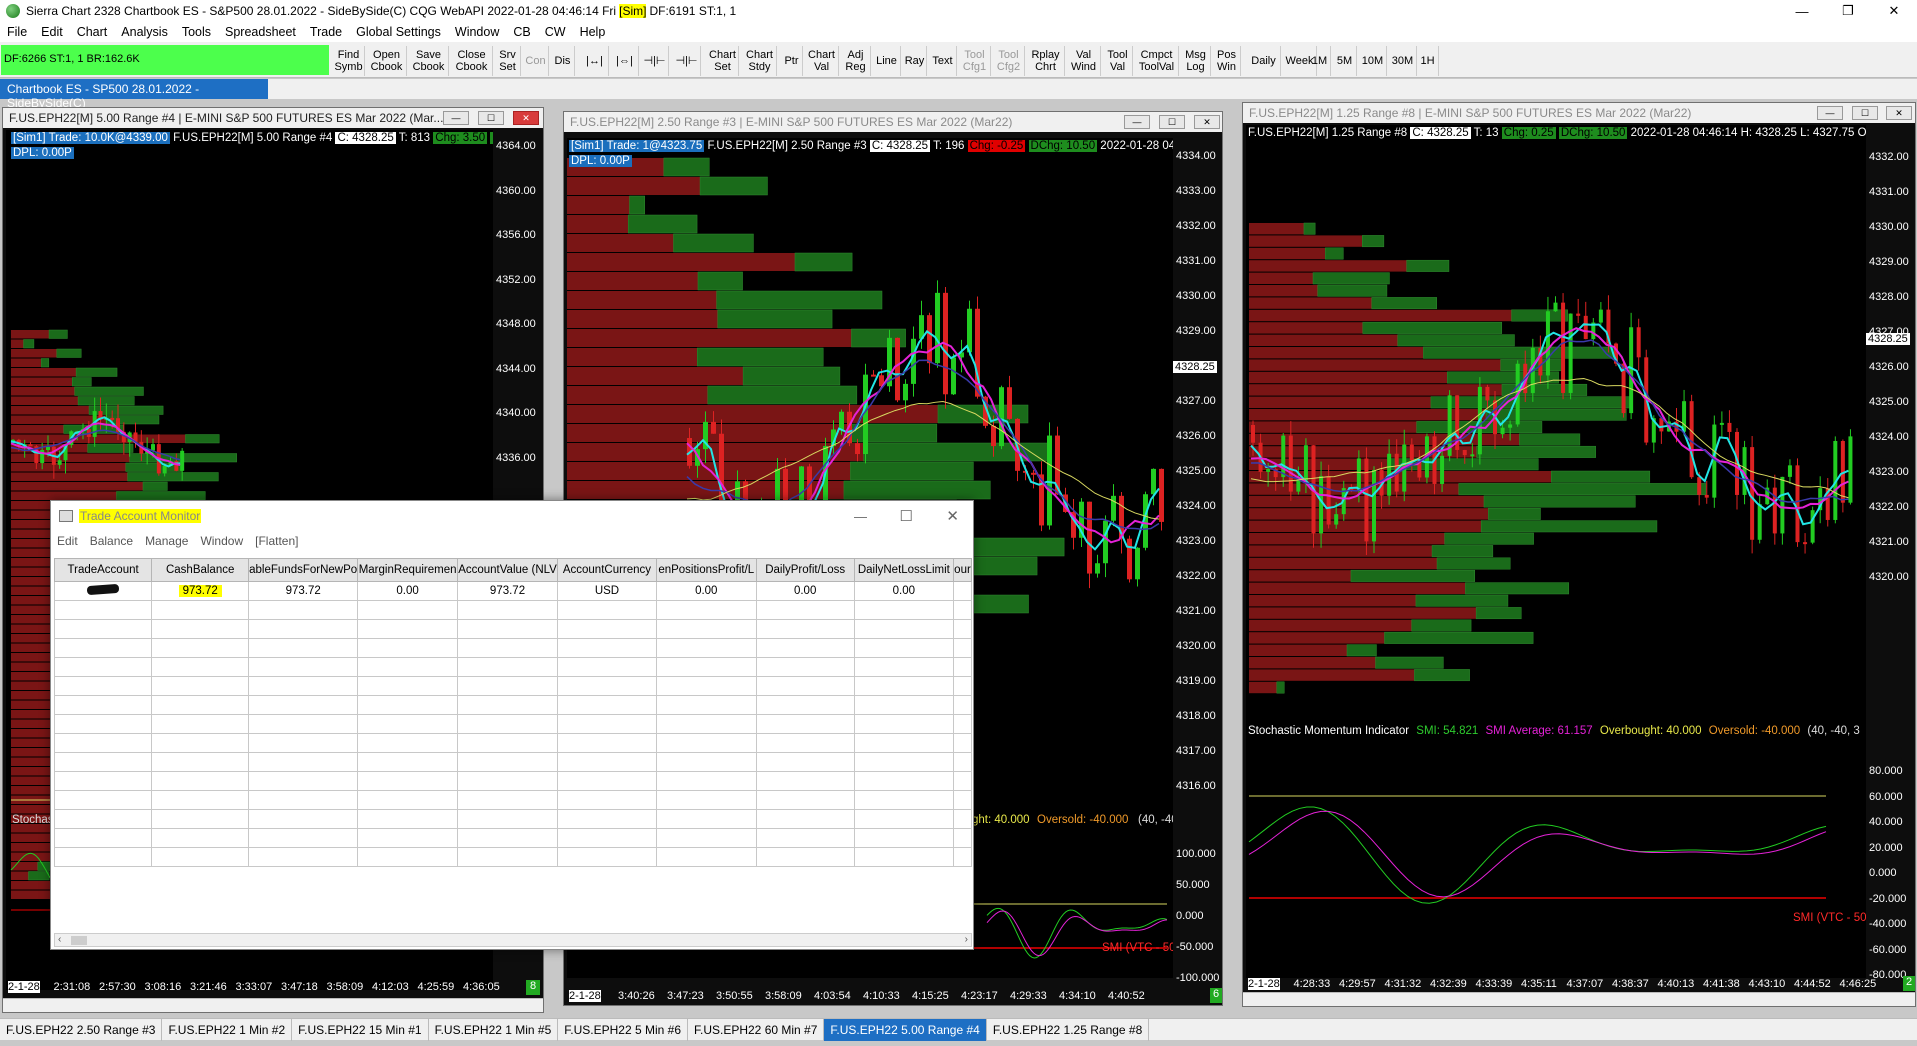 Image resolution: width=1917 pixels, height=1046 pixels. I want to click on chart-tab: F.US.EPH22 60 Min #7, so click(756, 1029).